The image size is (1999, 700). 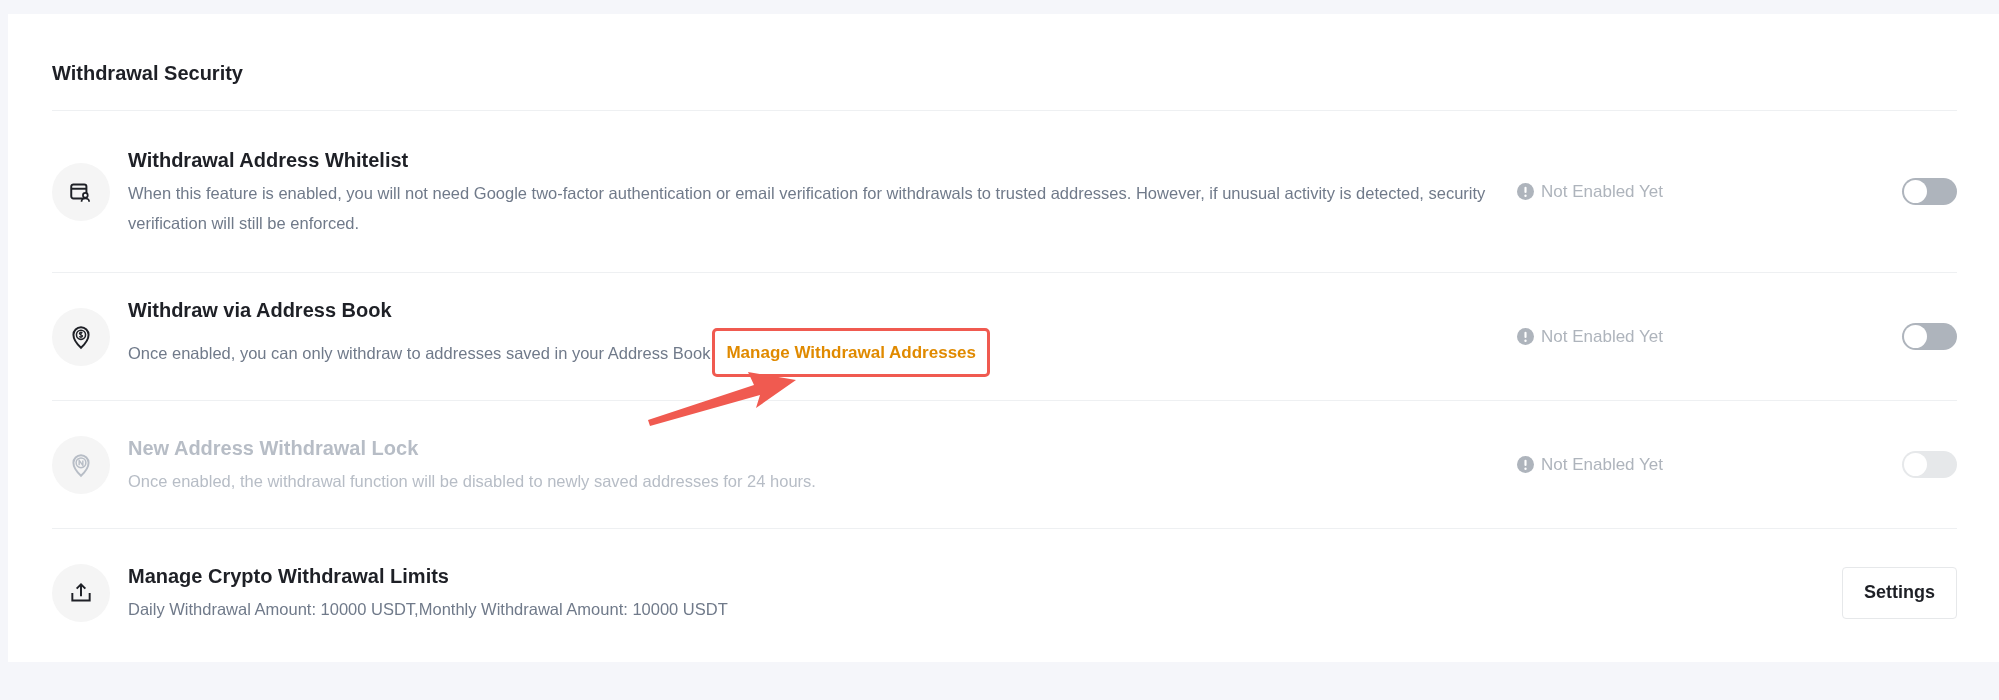 What do you see at coordinates (472, 481) in the screenshot?
I see `setting-description: Once enabled, the withdrawal function will be disabled to newly saved addresses for 24 hours.` at bounding box center [472, 481].